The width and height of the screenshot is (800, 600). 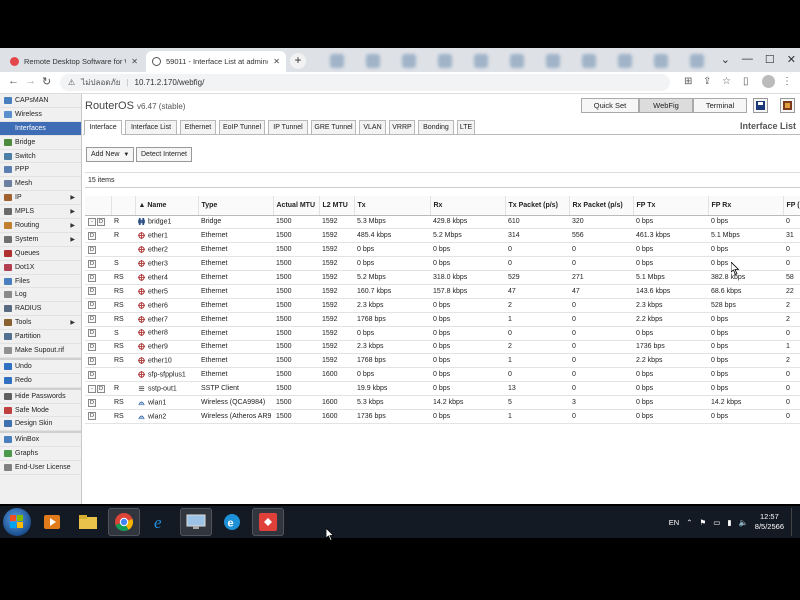 What do you see at coordinates (74, 61) in the screenshot?
I see `browser-tab-remote-desktop: Remote Desktop Software for W ✕` at bounding box center [74, 61].